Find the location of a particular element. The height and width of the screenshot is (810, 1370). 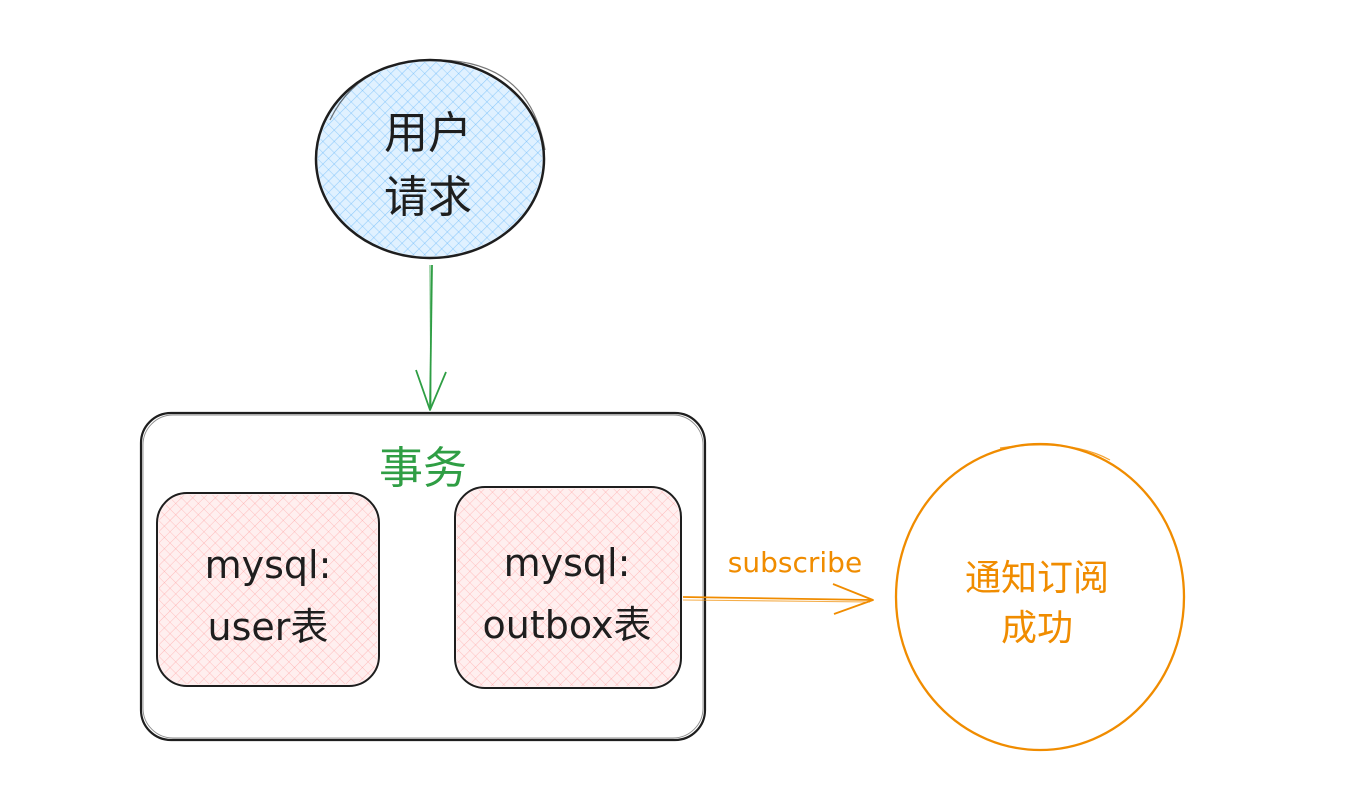

arrow-shaft-orange is located at coordinates (777, 598).